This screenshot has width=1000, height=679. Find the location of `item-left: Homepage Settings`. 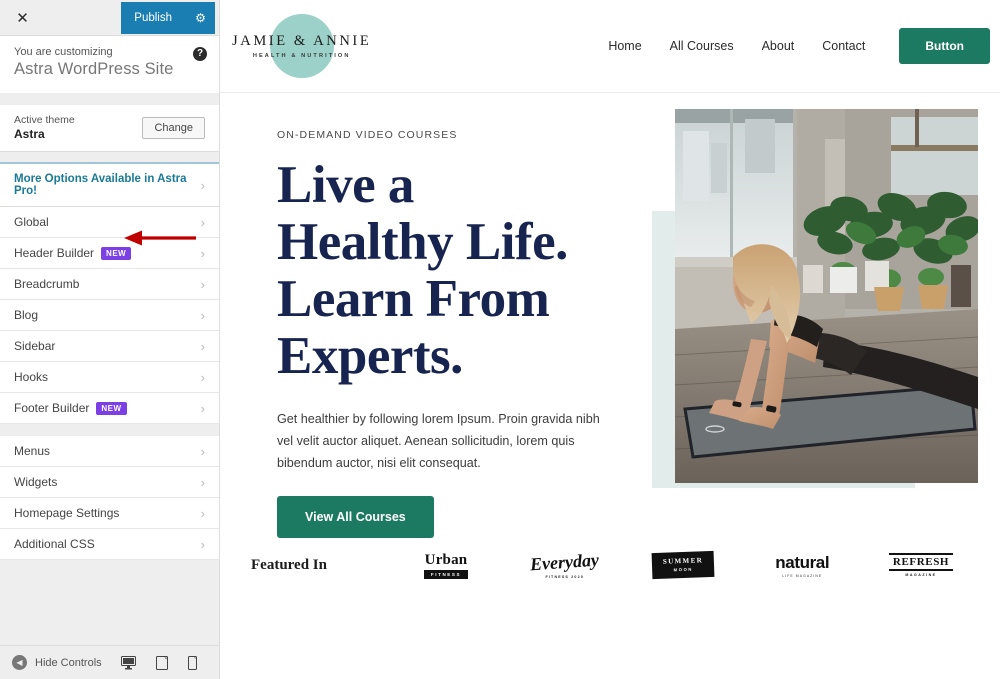

item-left: Homepage Settings is located at coordinates (66, 513).